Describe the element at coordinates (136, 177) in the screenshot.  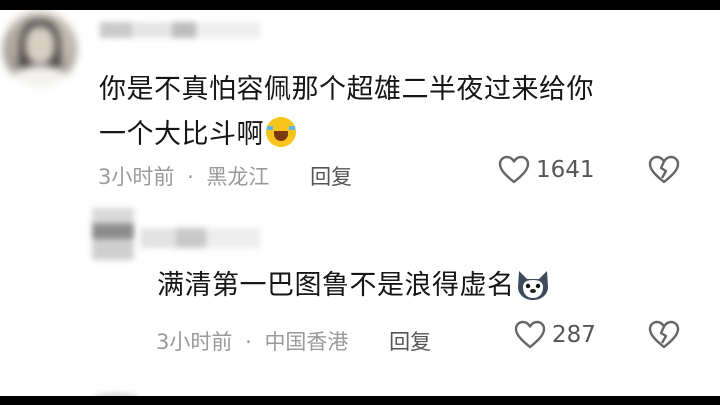
I see `comment-time: 3小时前` at that location.